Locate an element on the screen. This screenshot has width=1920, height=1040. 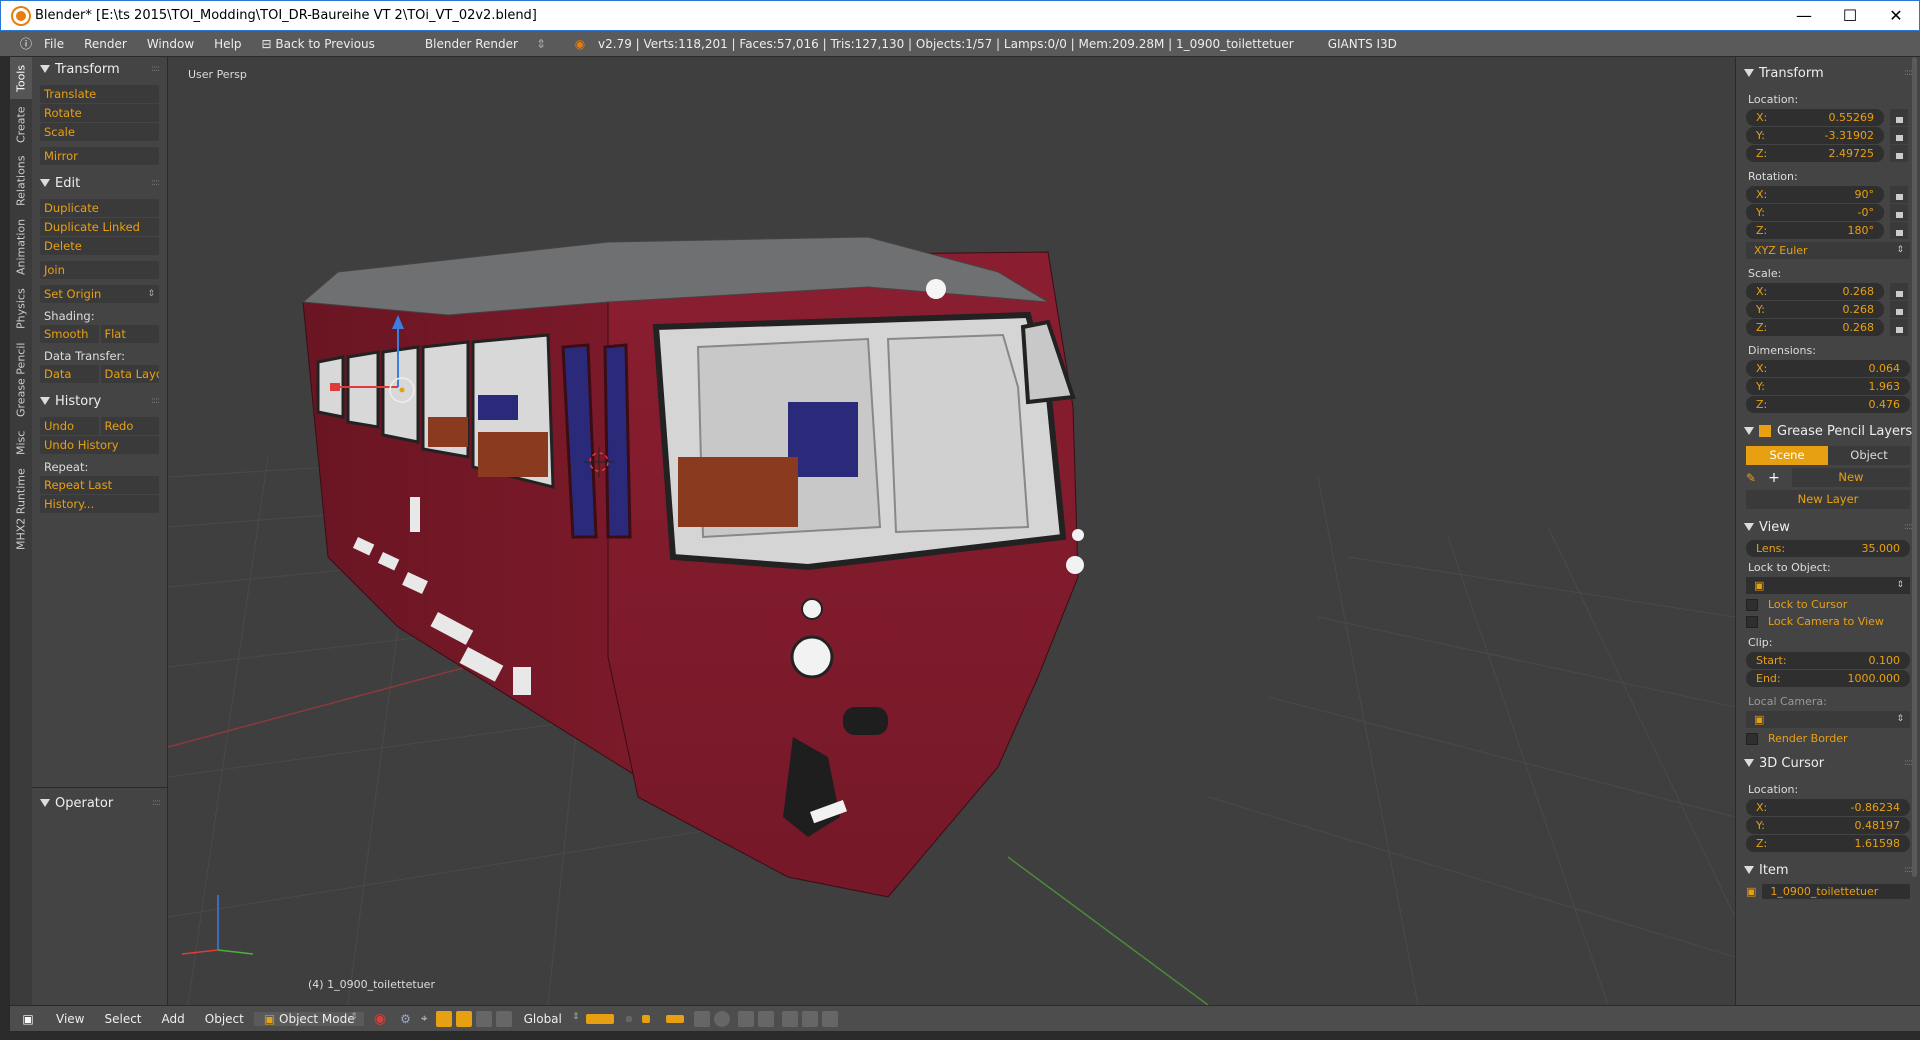
translate-manipulator-icon is located at coordinates (443, 1018).